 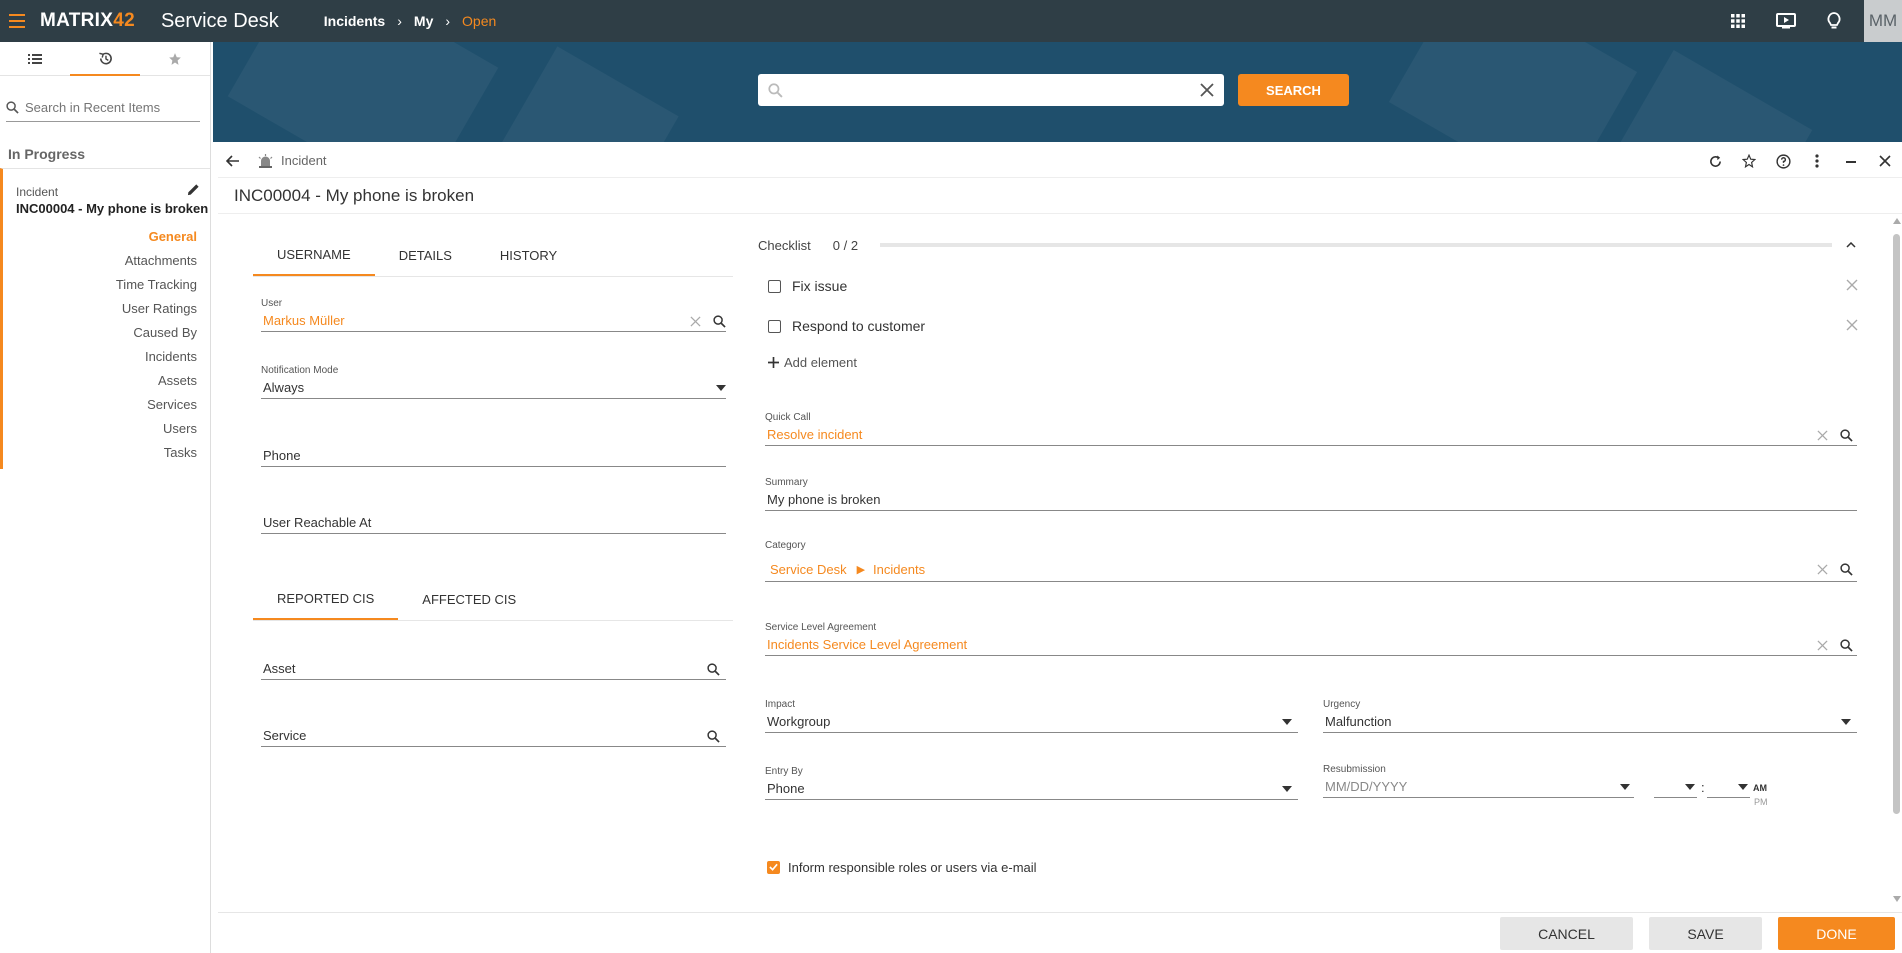 What do you see at coordinates (100, 261) in the screenshot?
I see `sidebar-item-attachments: Attachments` at bounding box center [100, 261].